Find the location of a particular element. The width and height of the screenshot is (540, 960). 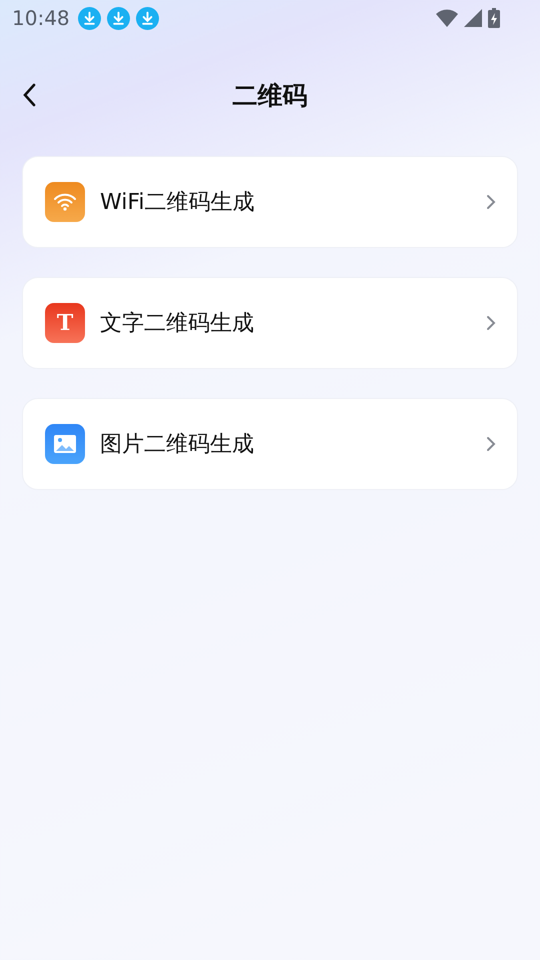

cell-signal-icon is located at coordinates (473, 18).